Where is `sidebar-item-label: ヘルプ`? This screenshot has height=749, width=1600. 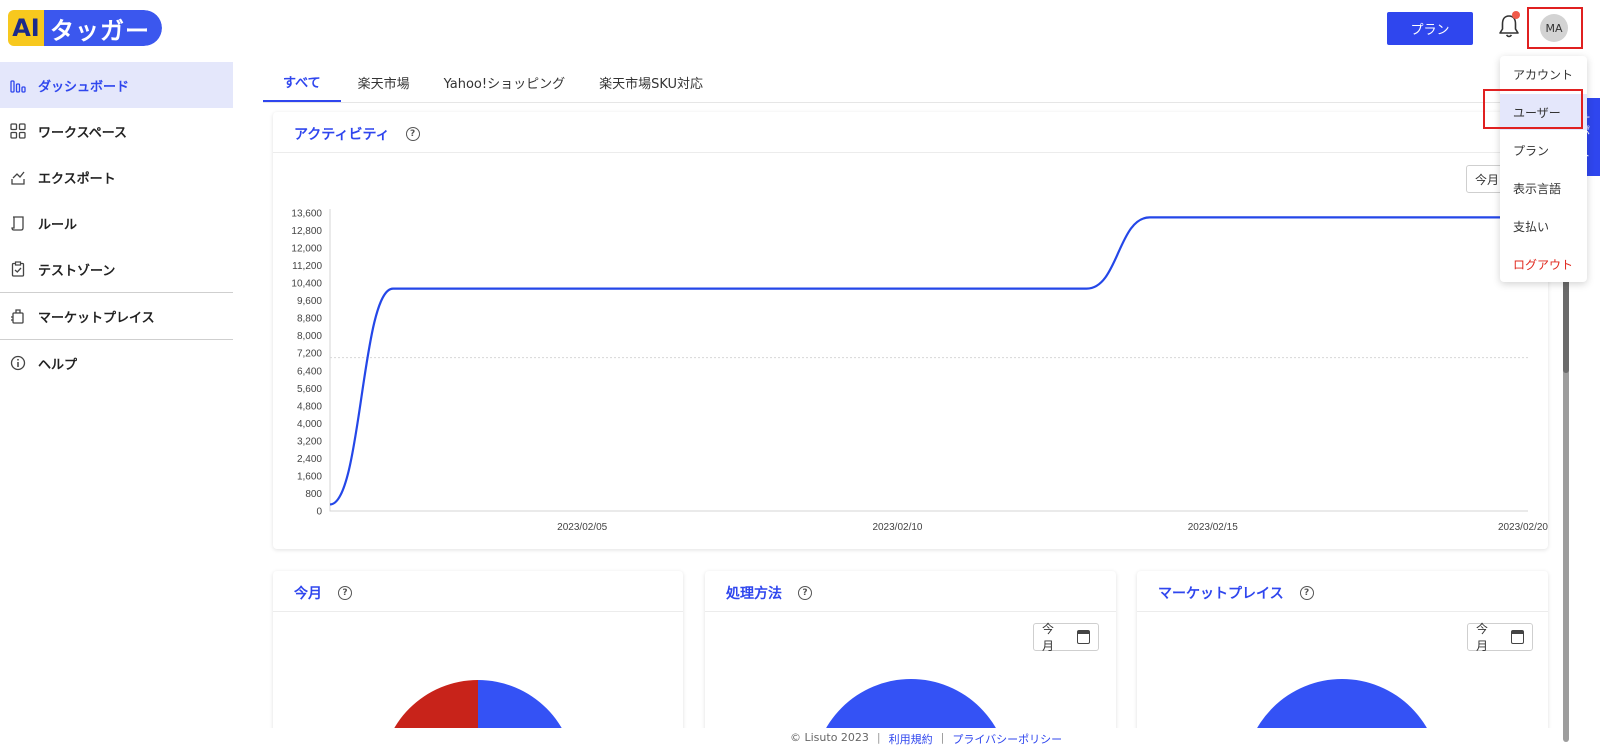
sidebar-item-label: ヘルプ is located at coordinates (58, 365).